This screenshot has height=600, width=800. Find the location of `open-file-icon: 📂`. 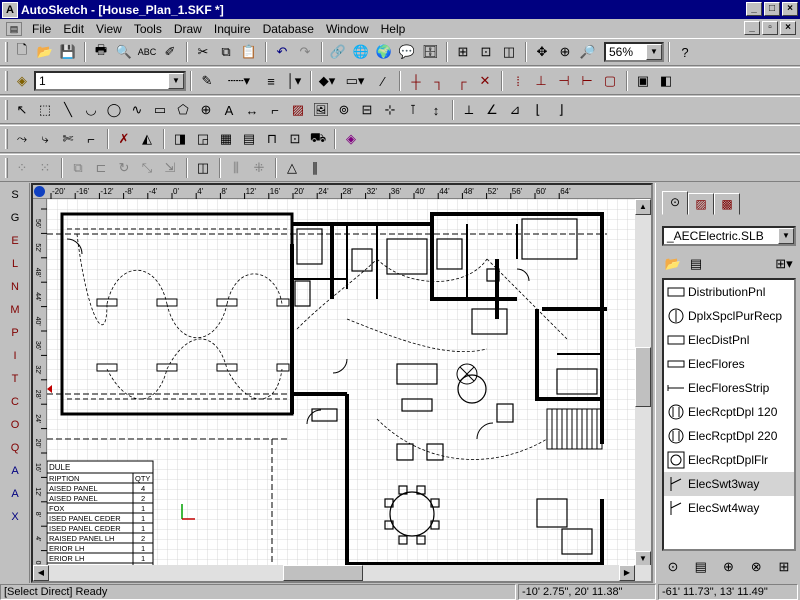

open-file-icon: 📂 is located at coordinates (45, 52).